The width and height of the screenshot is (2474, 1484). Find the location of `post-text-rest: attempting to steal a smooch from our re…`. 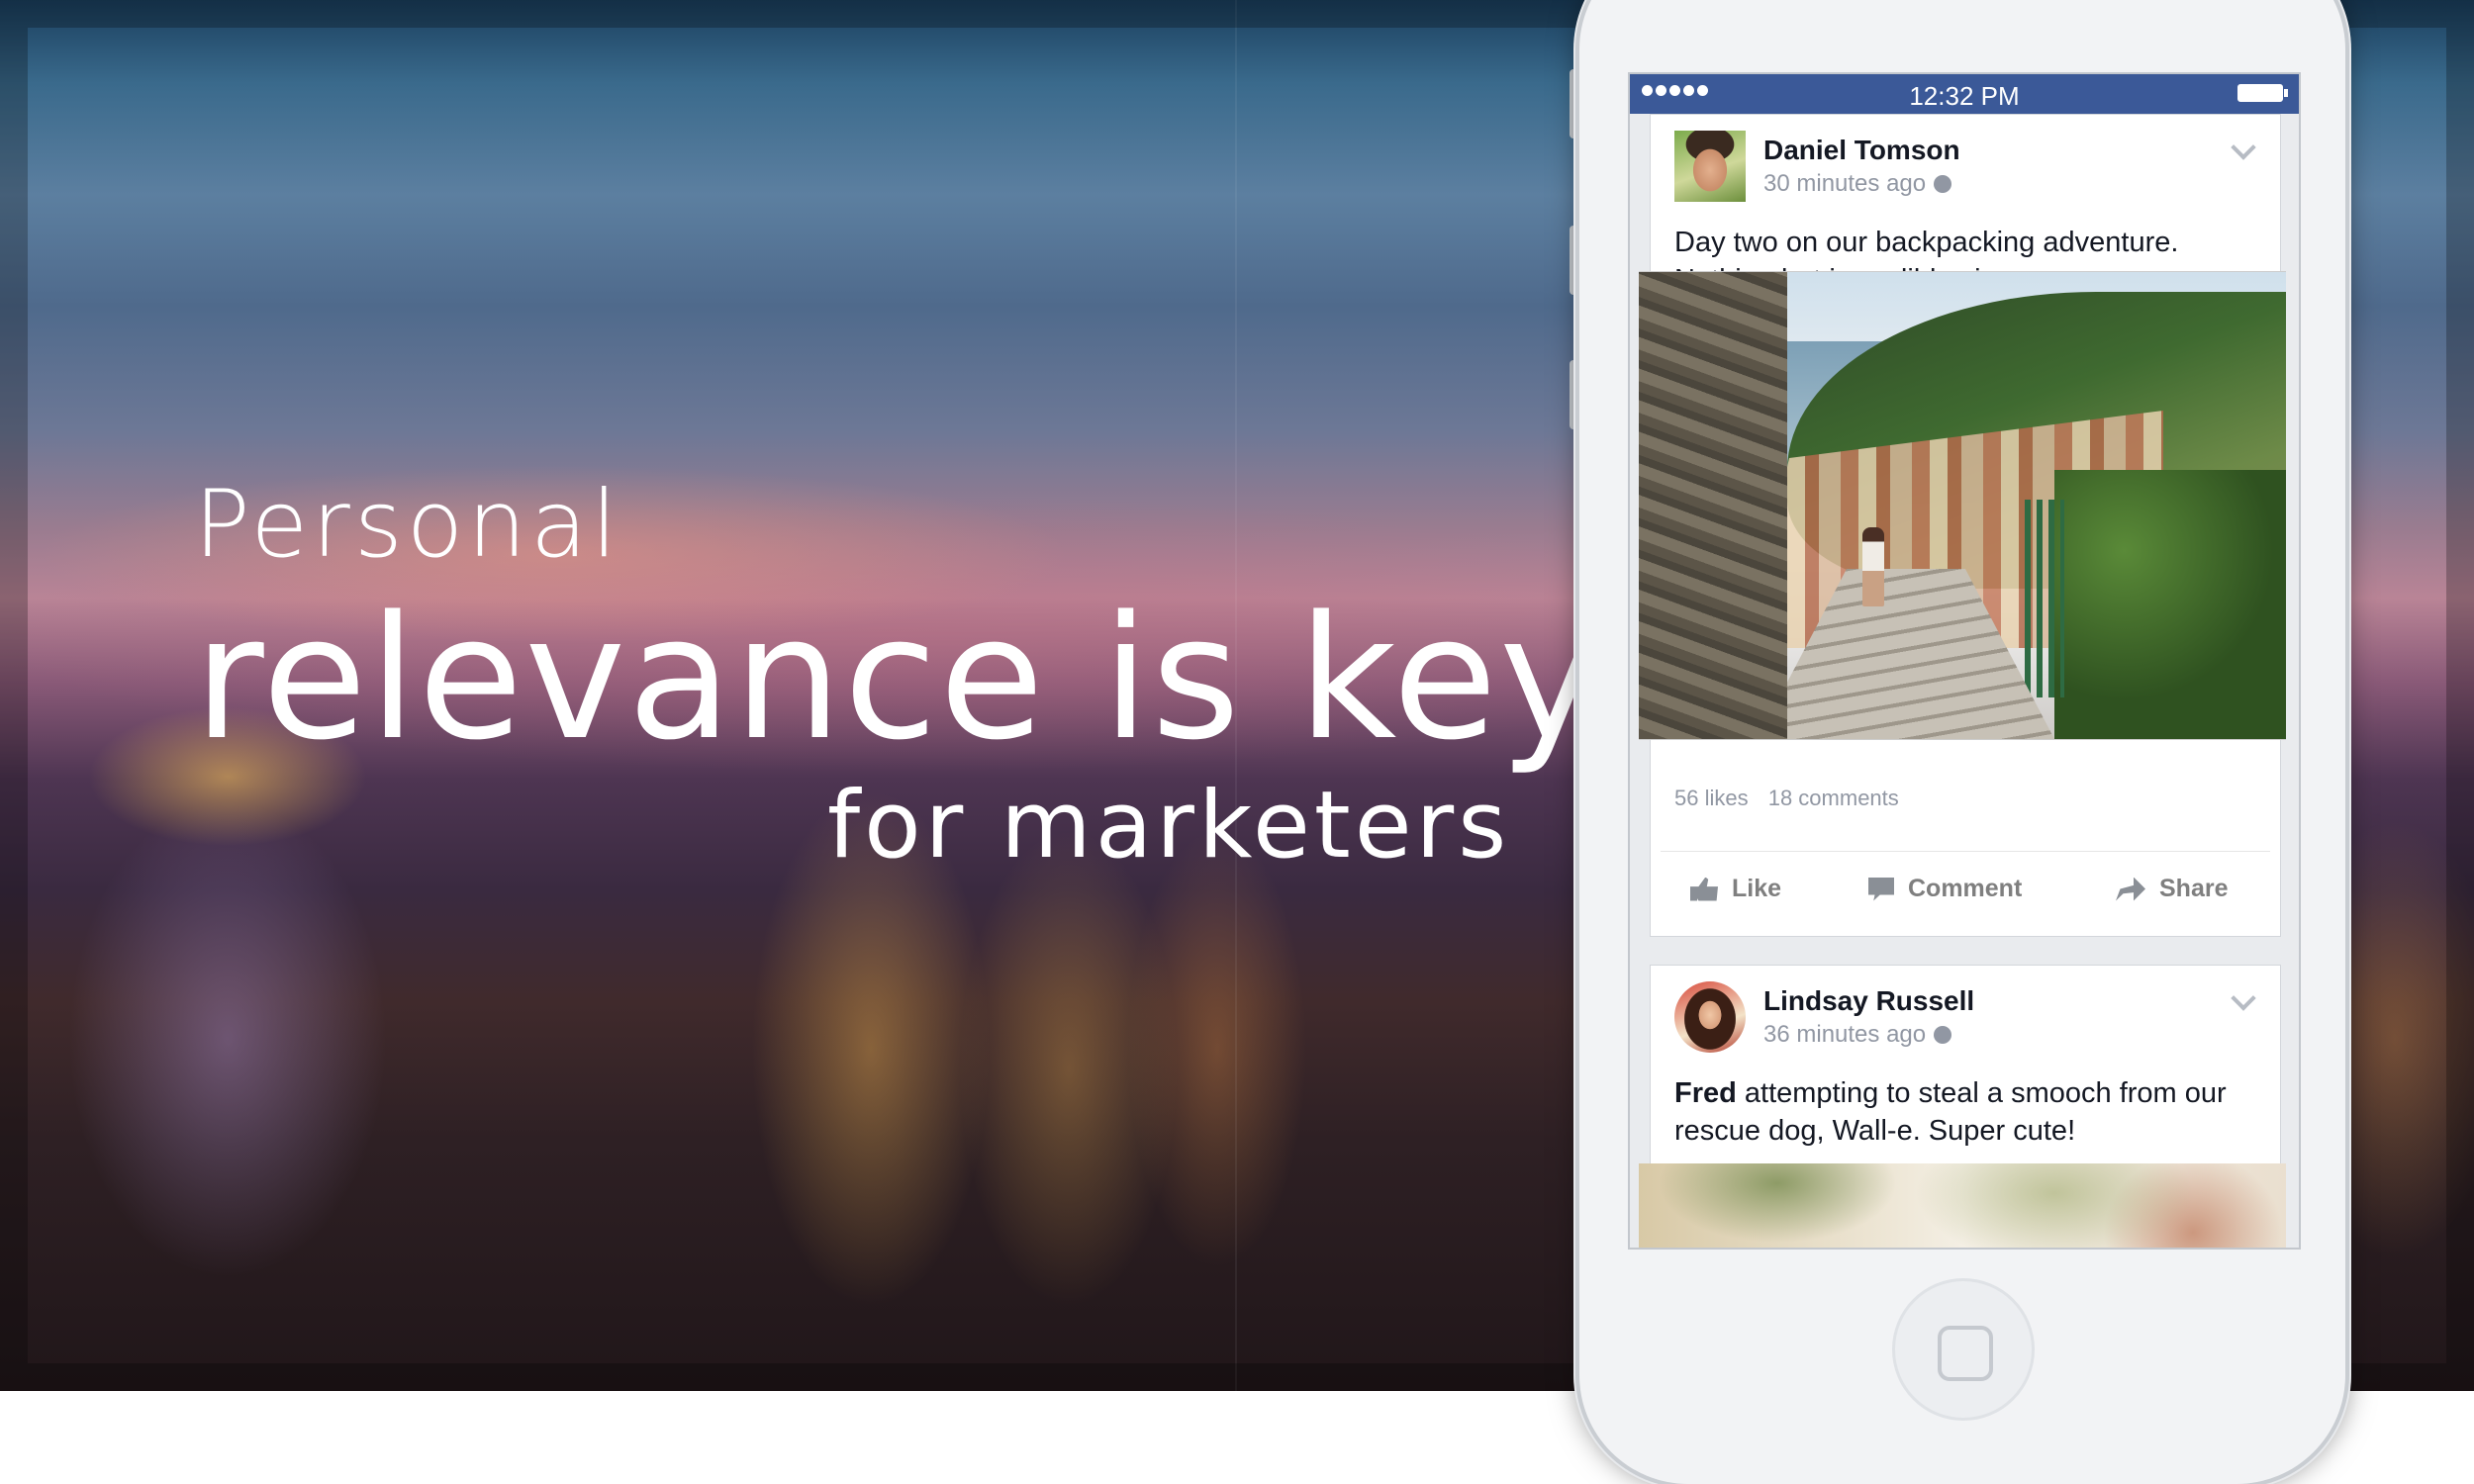

post-text-rest: attempting to steal a smooch from our re… is located at coordinates (1951, 1112).